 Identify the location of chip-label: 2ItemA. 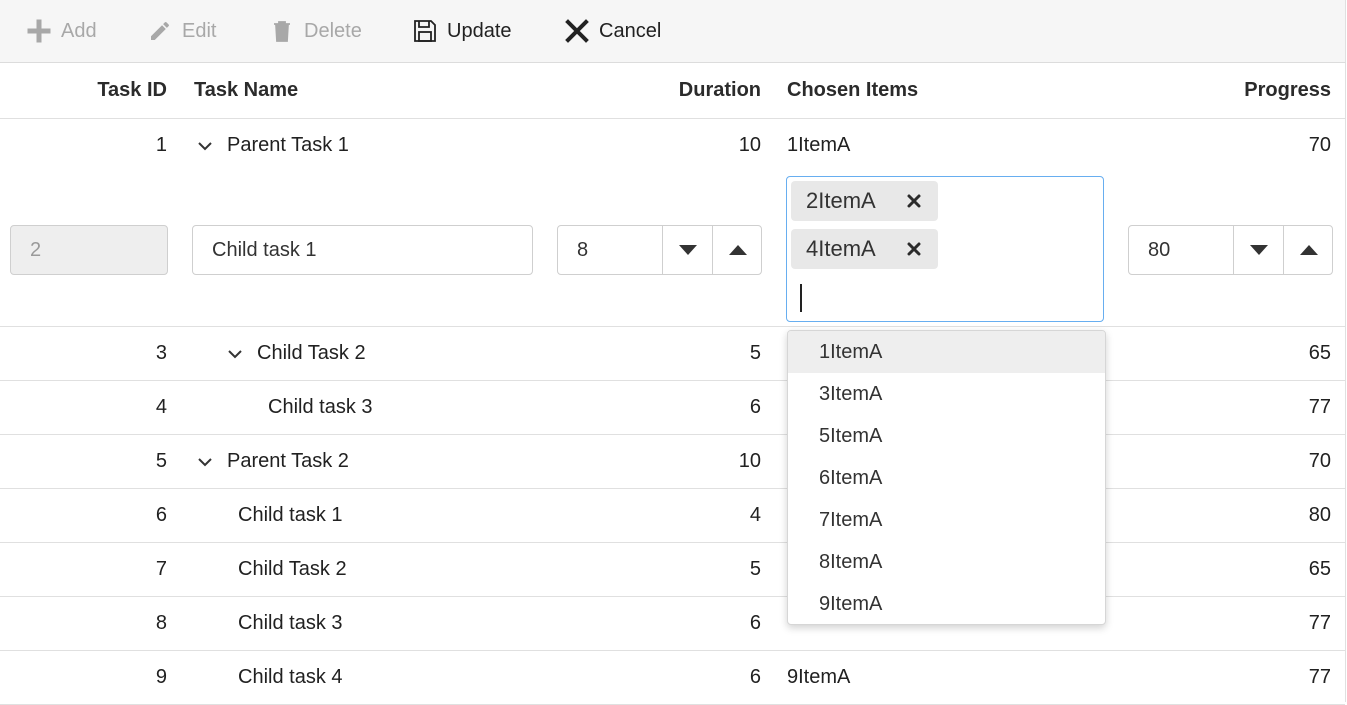
(841, 200).